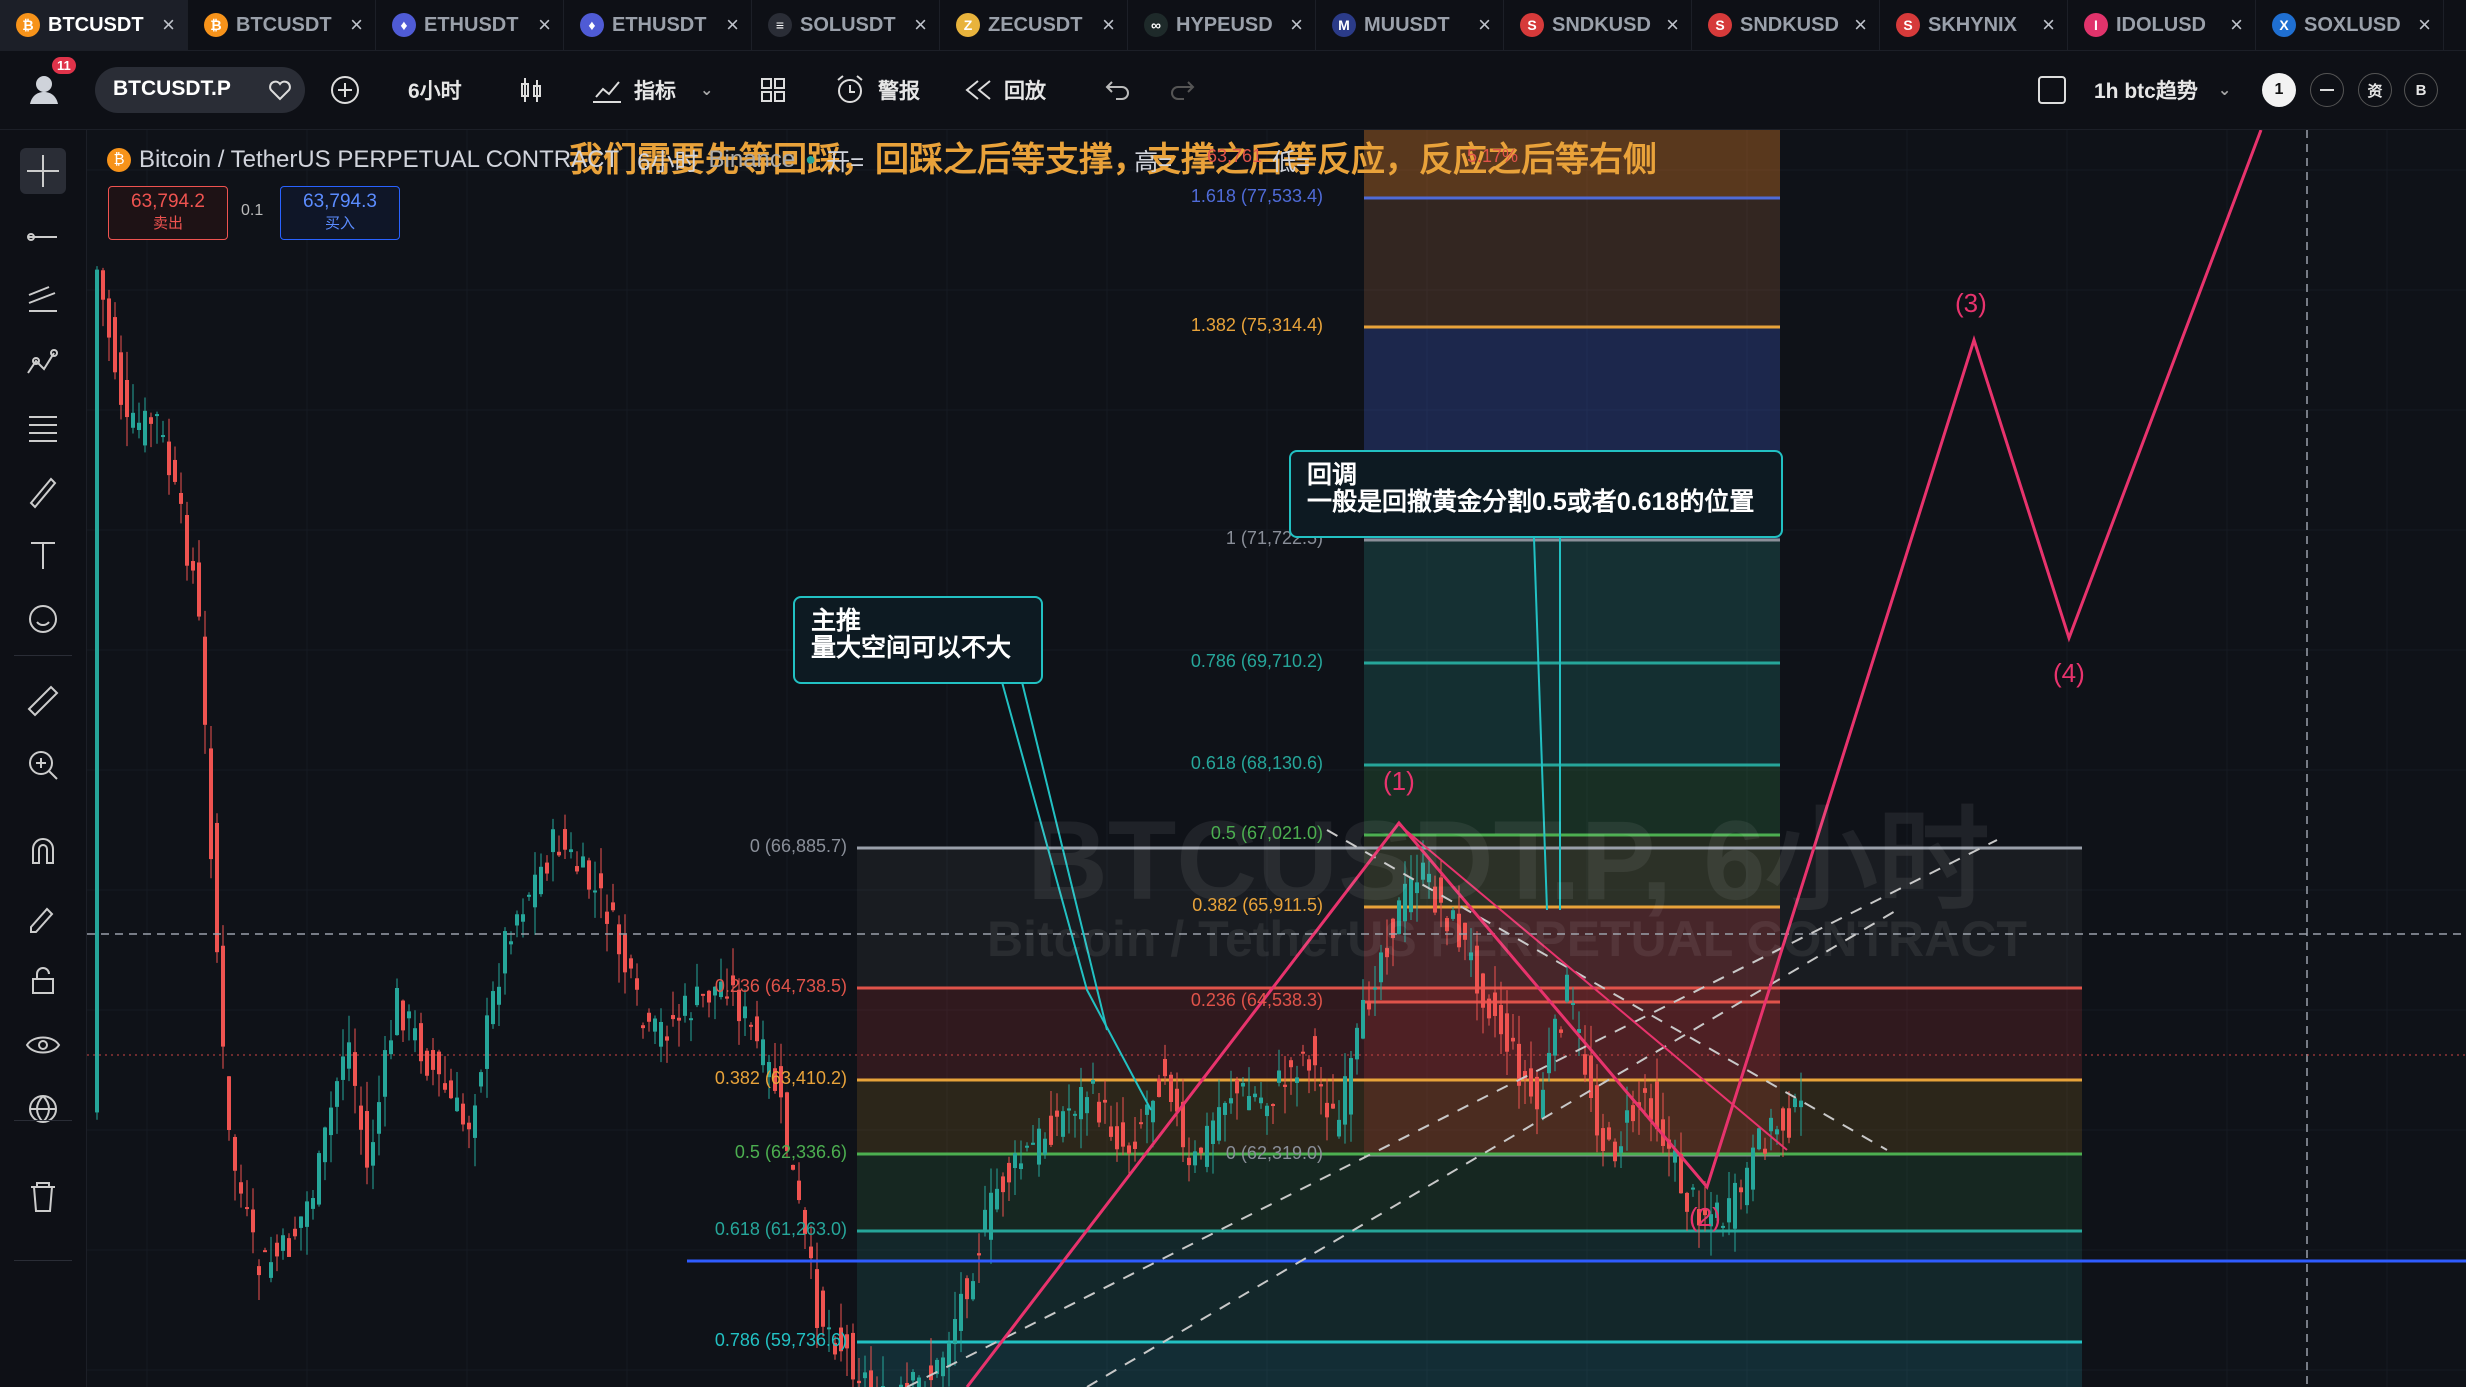  I want to click on minimize-button, so click(2327, 90).